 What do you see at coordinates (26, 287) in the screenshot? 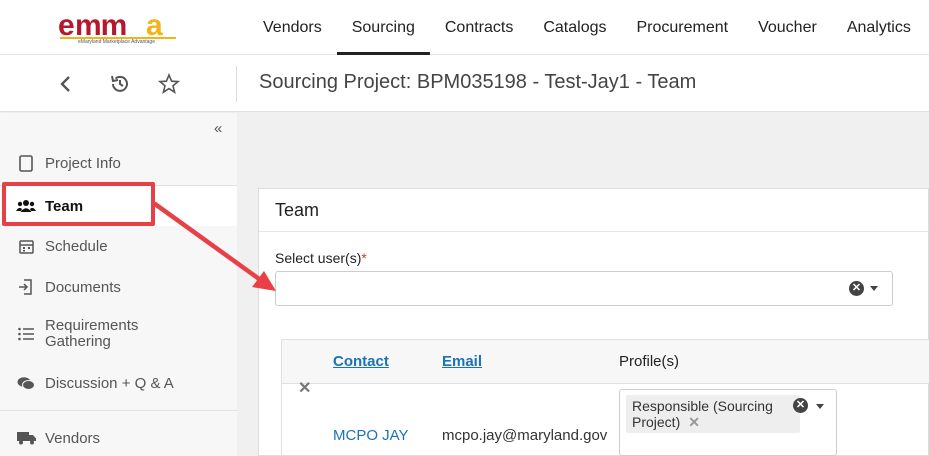
I see `file-import-icon` at bounding box center [26, 287].